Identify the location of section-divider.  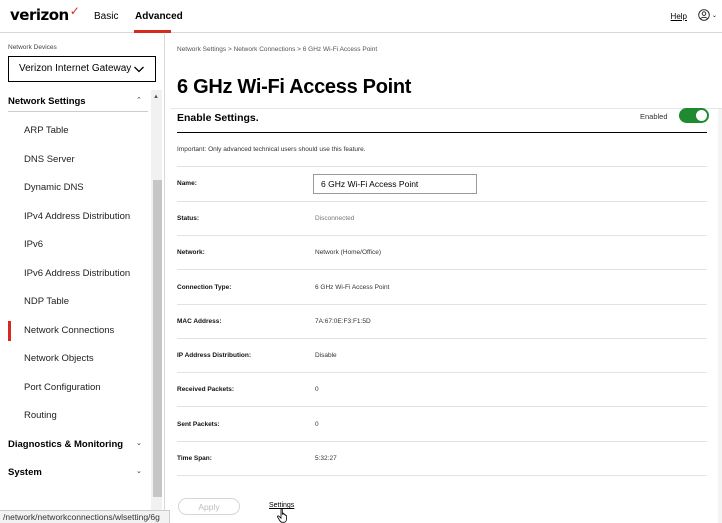
(78, 111).